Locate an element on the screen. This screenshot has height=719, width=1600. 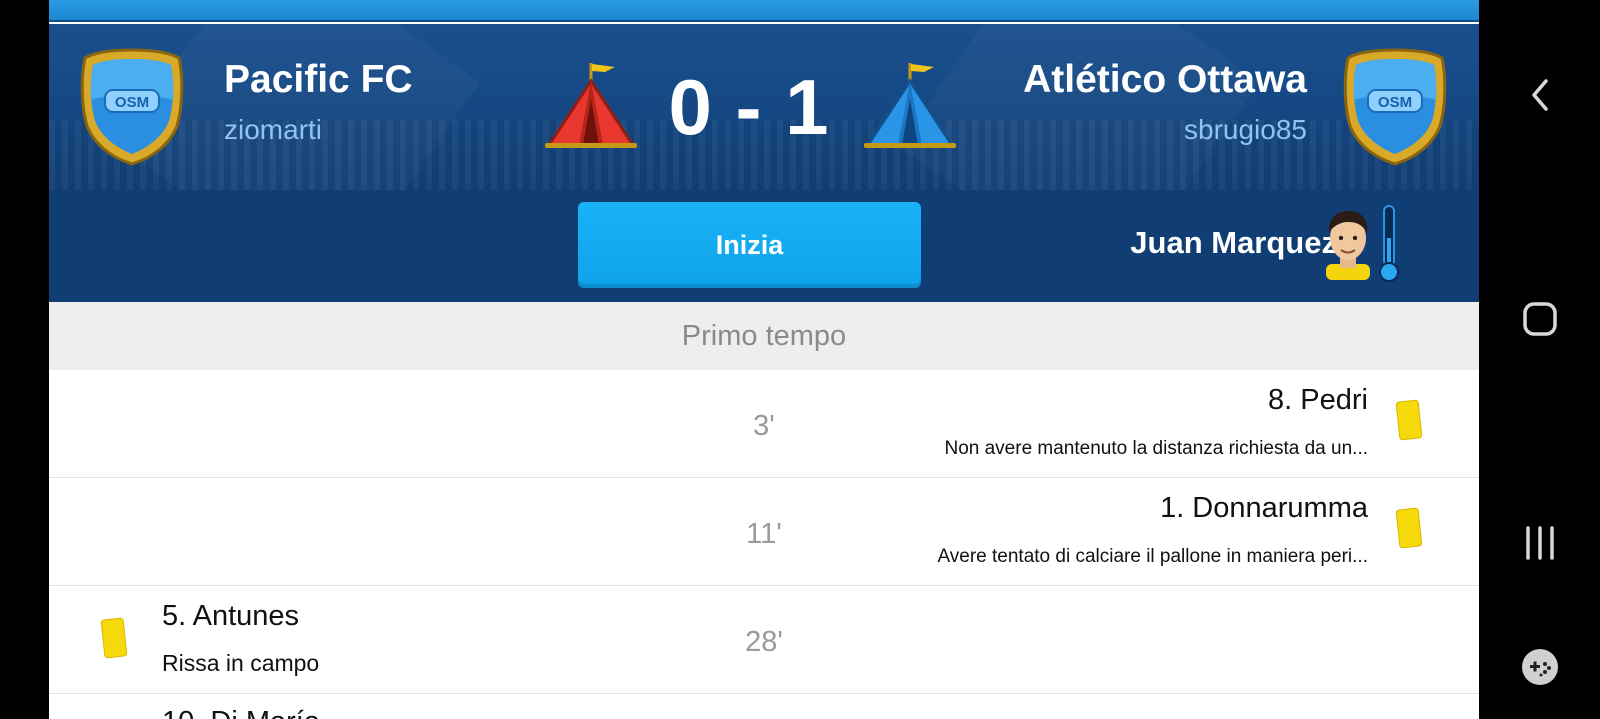
home-button is located at coordinates (1539, 319).